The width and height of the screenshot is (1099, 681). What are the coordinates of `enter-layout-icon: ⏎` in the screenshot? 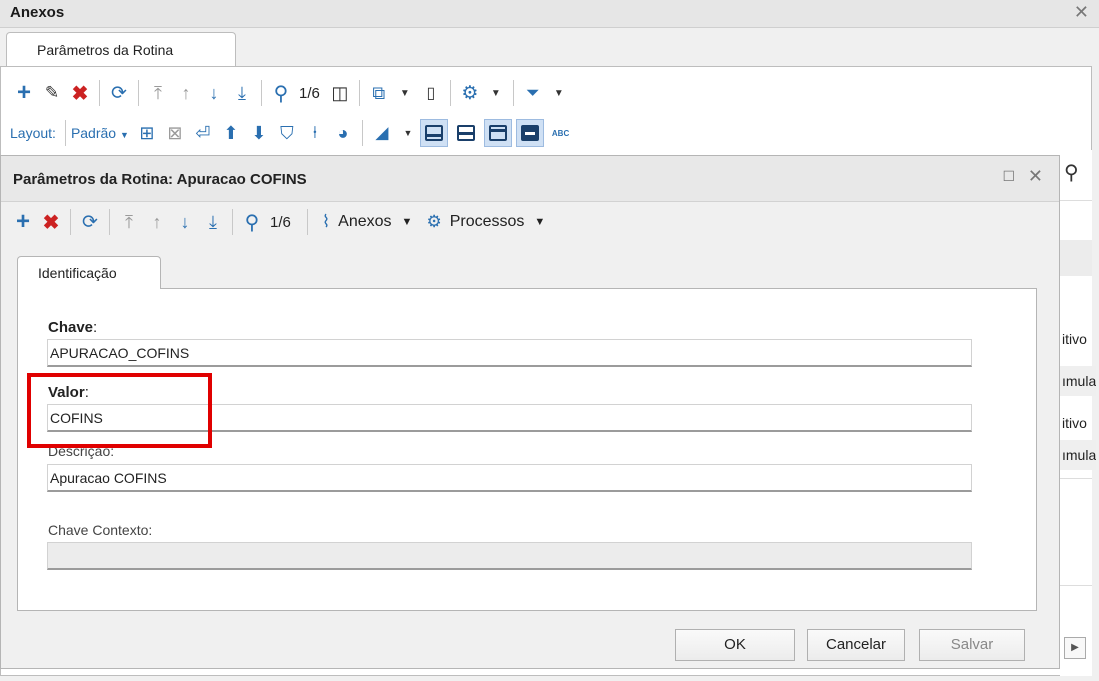 It's located at (203, 133).